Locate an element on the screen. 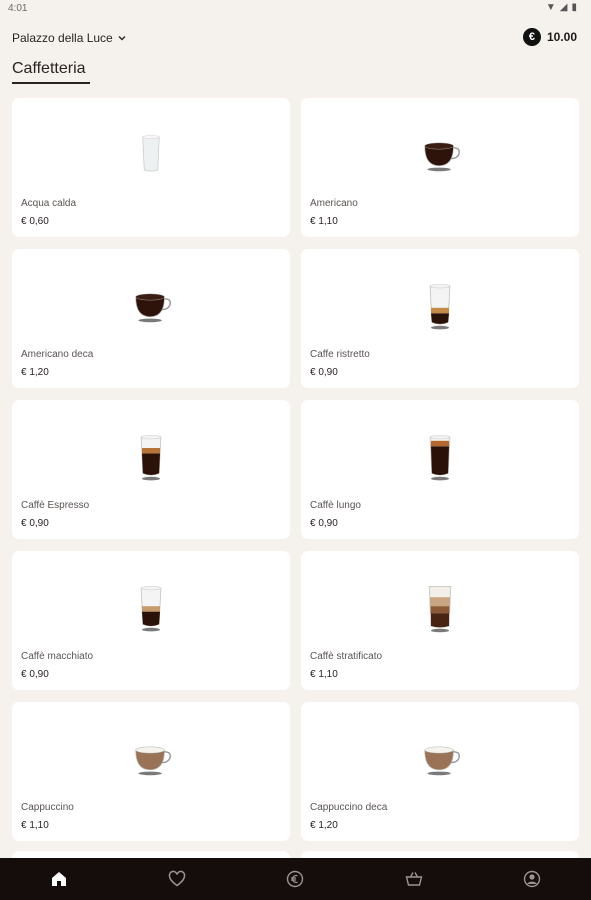 The width and height of the screenshot is (591, 900). bottom-nav is located at coordinates (295, 879).